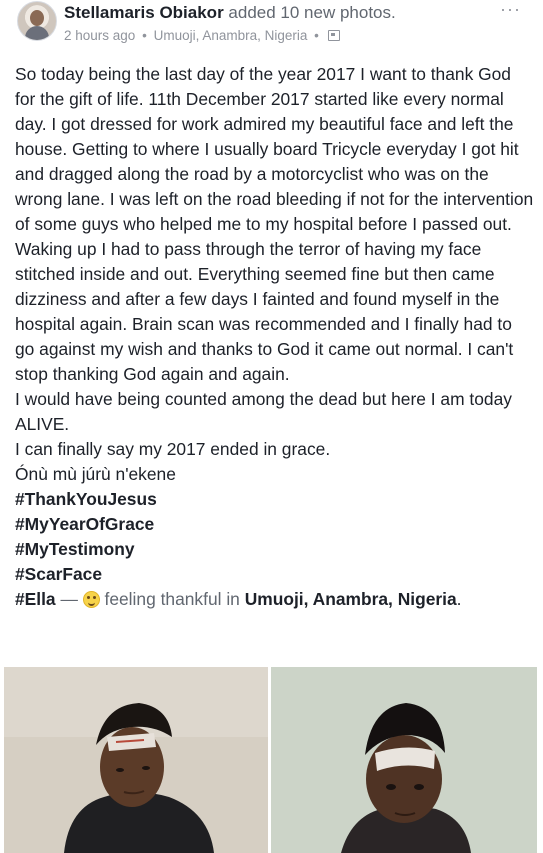 This screenshot has height=853, width=543. What do you see at coordinates (37, 18) in the screenshot?
I see `avatar-face` at bounding box center [37, 18].